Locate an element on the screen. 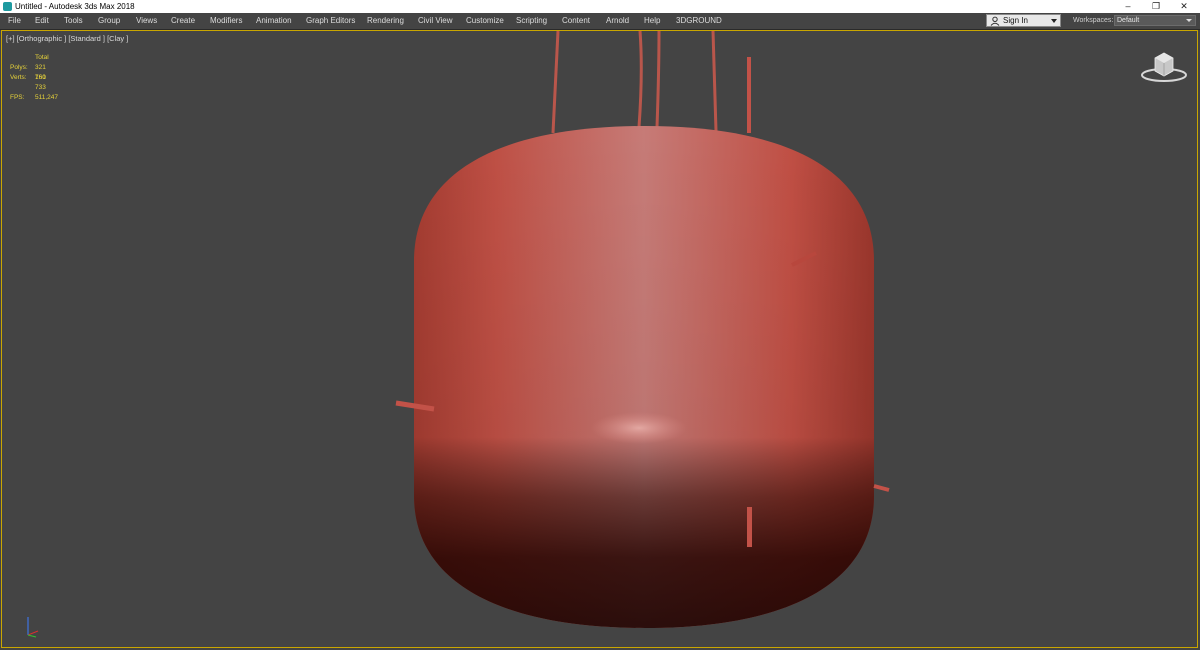 The height and width of the screenshot is (650, 1200). menu-graph-editors: Graph Editors is located at coordinates (330, 21).